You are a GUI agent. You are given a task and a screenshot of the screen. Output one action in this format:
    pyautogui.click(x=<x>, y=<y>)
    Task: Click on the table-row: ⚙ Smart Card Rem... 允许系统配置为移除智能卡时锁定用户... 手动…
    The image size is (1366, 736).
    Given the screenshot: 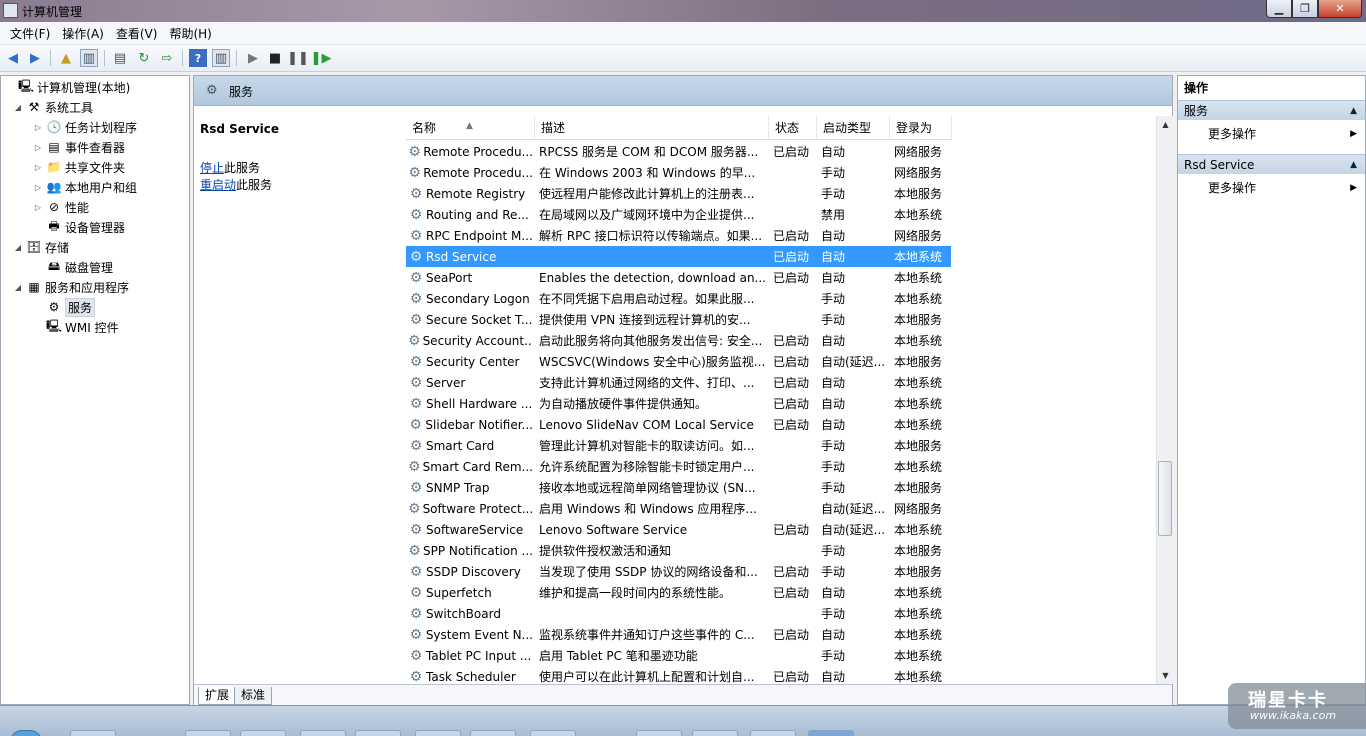 What is the action you would take?
    pyautogui.click(x=678, y=466)
    